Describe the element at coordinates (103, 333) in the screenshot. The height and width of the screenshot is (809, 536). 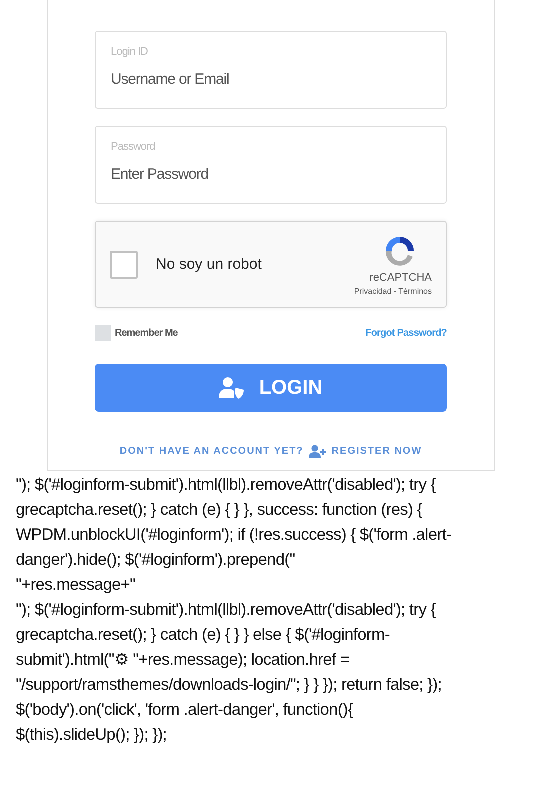
I see `remember-checkbox` at that location.